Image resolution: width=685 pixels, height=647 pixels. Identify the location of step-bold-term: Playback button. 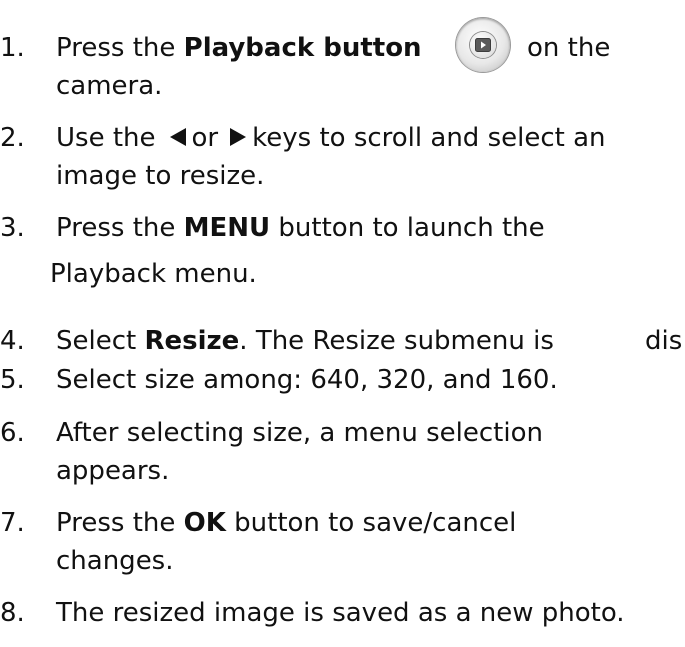
(302, 48).